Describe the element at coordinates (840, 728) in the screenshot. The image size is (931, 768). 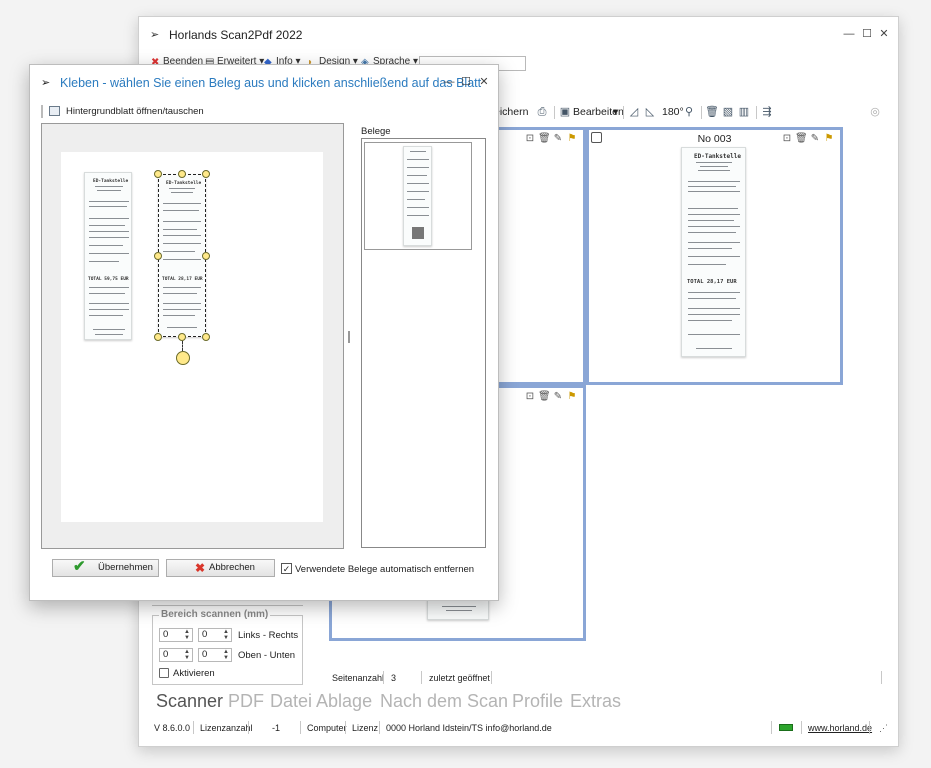
I see `website-link: www.horland.de` at that location.